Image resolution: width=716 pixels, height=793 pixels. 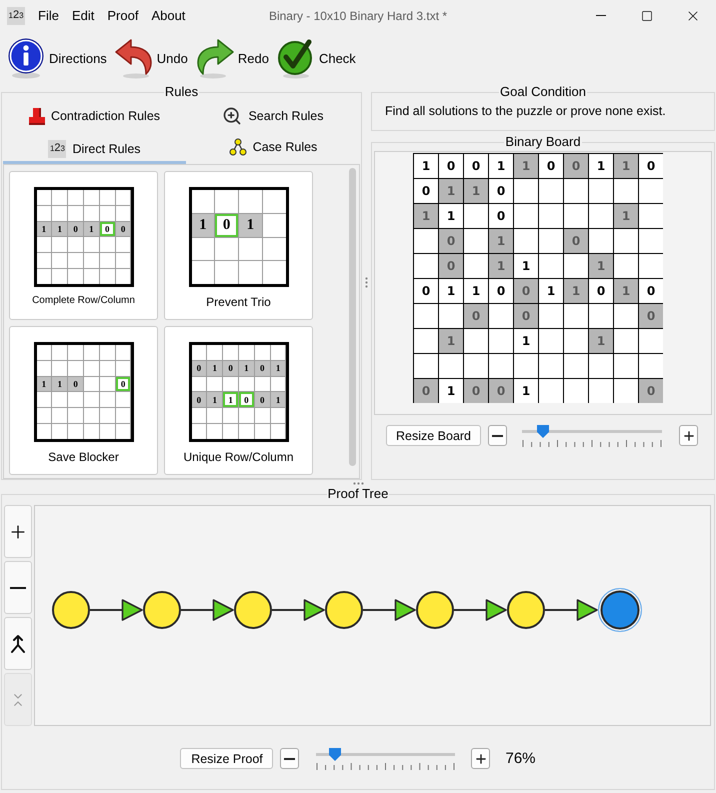 I want to click on undo-button: Undo, so click(x=151, y=58).